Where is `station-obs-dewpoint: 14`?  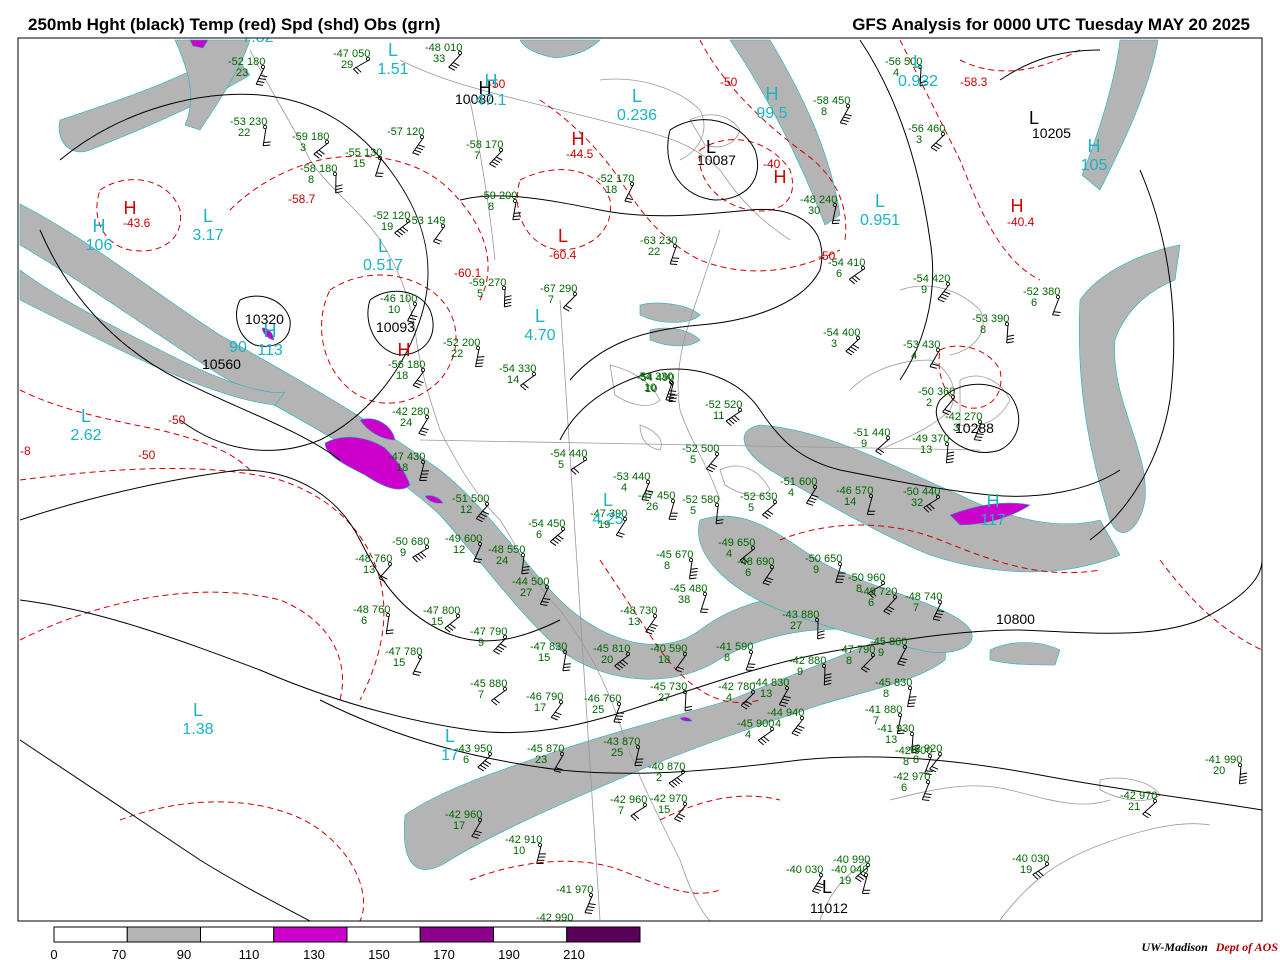 station-obs-dewpoint: 14 is located at coordinates (513, 380).